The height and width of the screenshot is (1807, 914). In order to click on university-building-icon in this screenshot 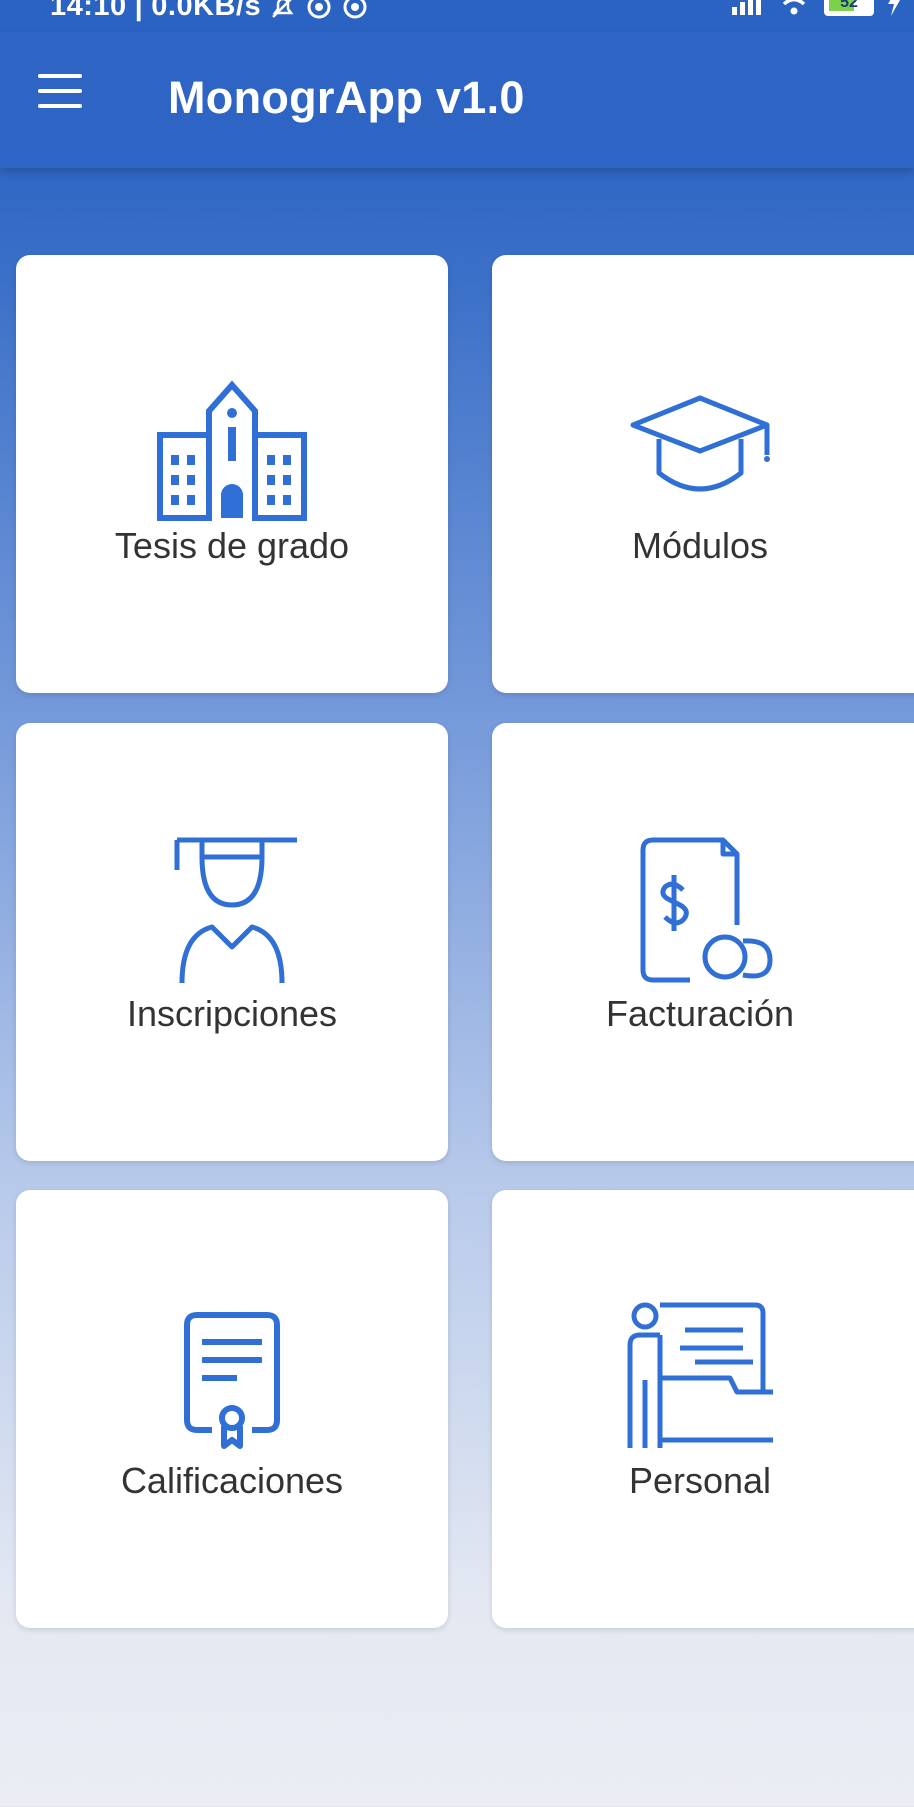, I will do `click(232, 450)`.